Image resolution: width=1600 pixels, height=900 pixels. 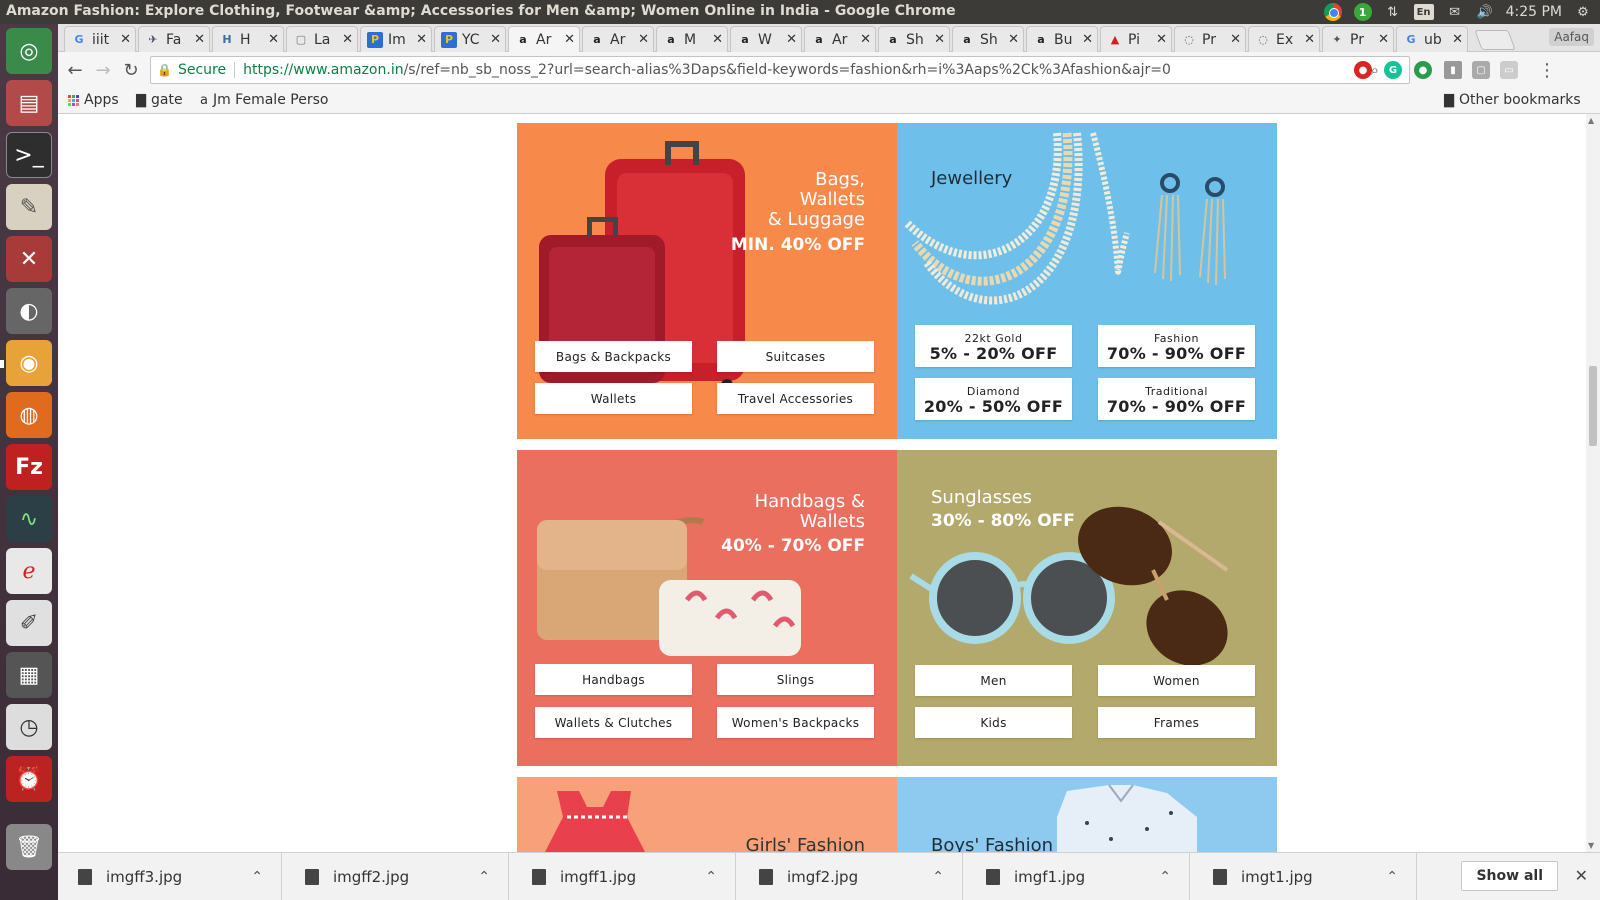 I want to click on clock: 4:25 PM, so click(x=1534, y=12).